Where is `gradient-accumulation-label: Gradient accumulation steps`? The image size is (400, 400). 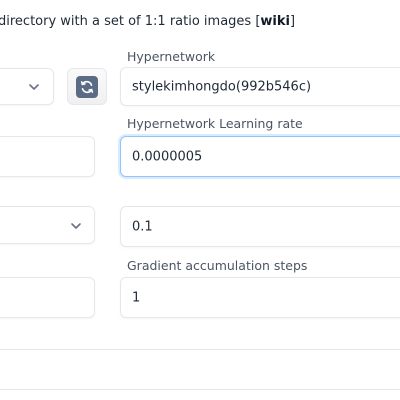 gradient-accumulation-label: Gradient accumulation steps is located at coordinates (217, 265).